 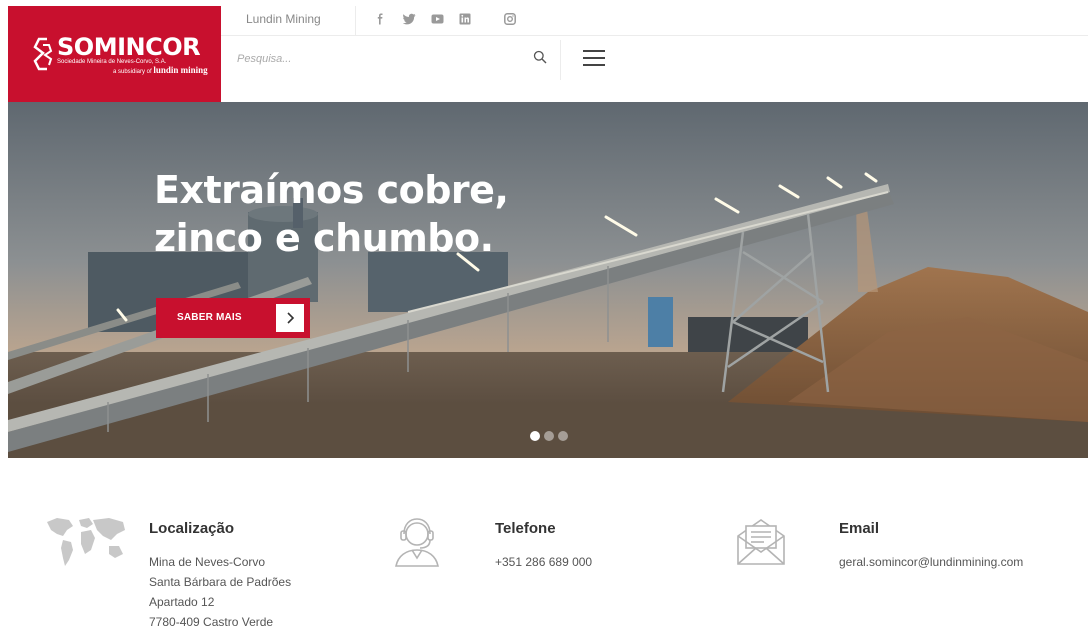 What do you see at coordinates (207, 562) in the screenshot?
I see `location-line-1: Mina de Neves-Corvo` at bounding box center [207, 562].